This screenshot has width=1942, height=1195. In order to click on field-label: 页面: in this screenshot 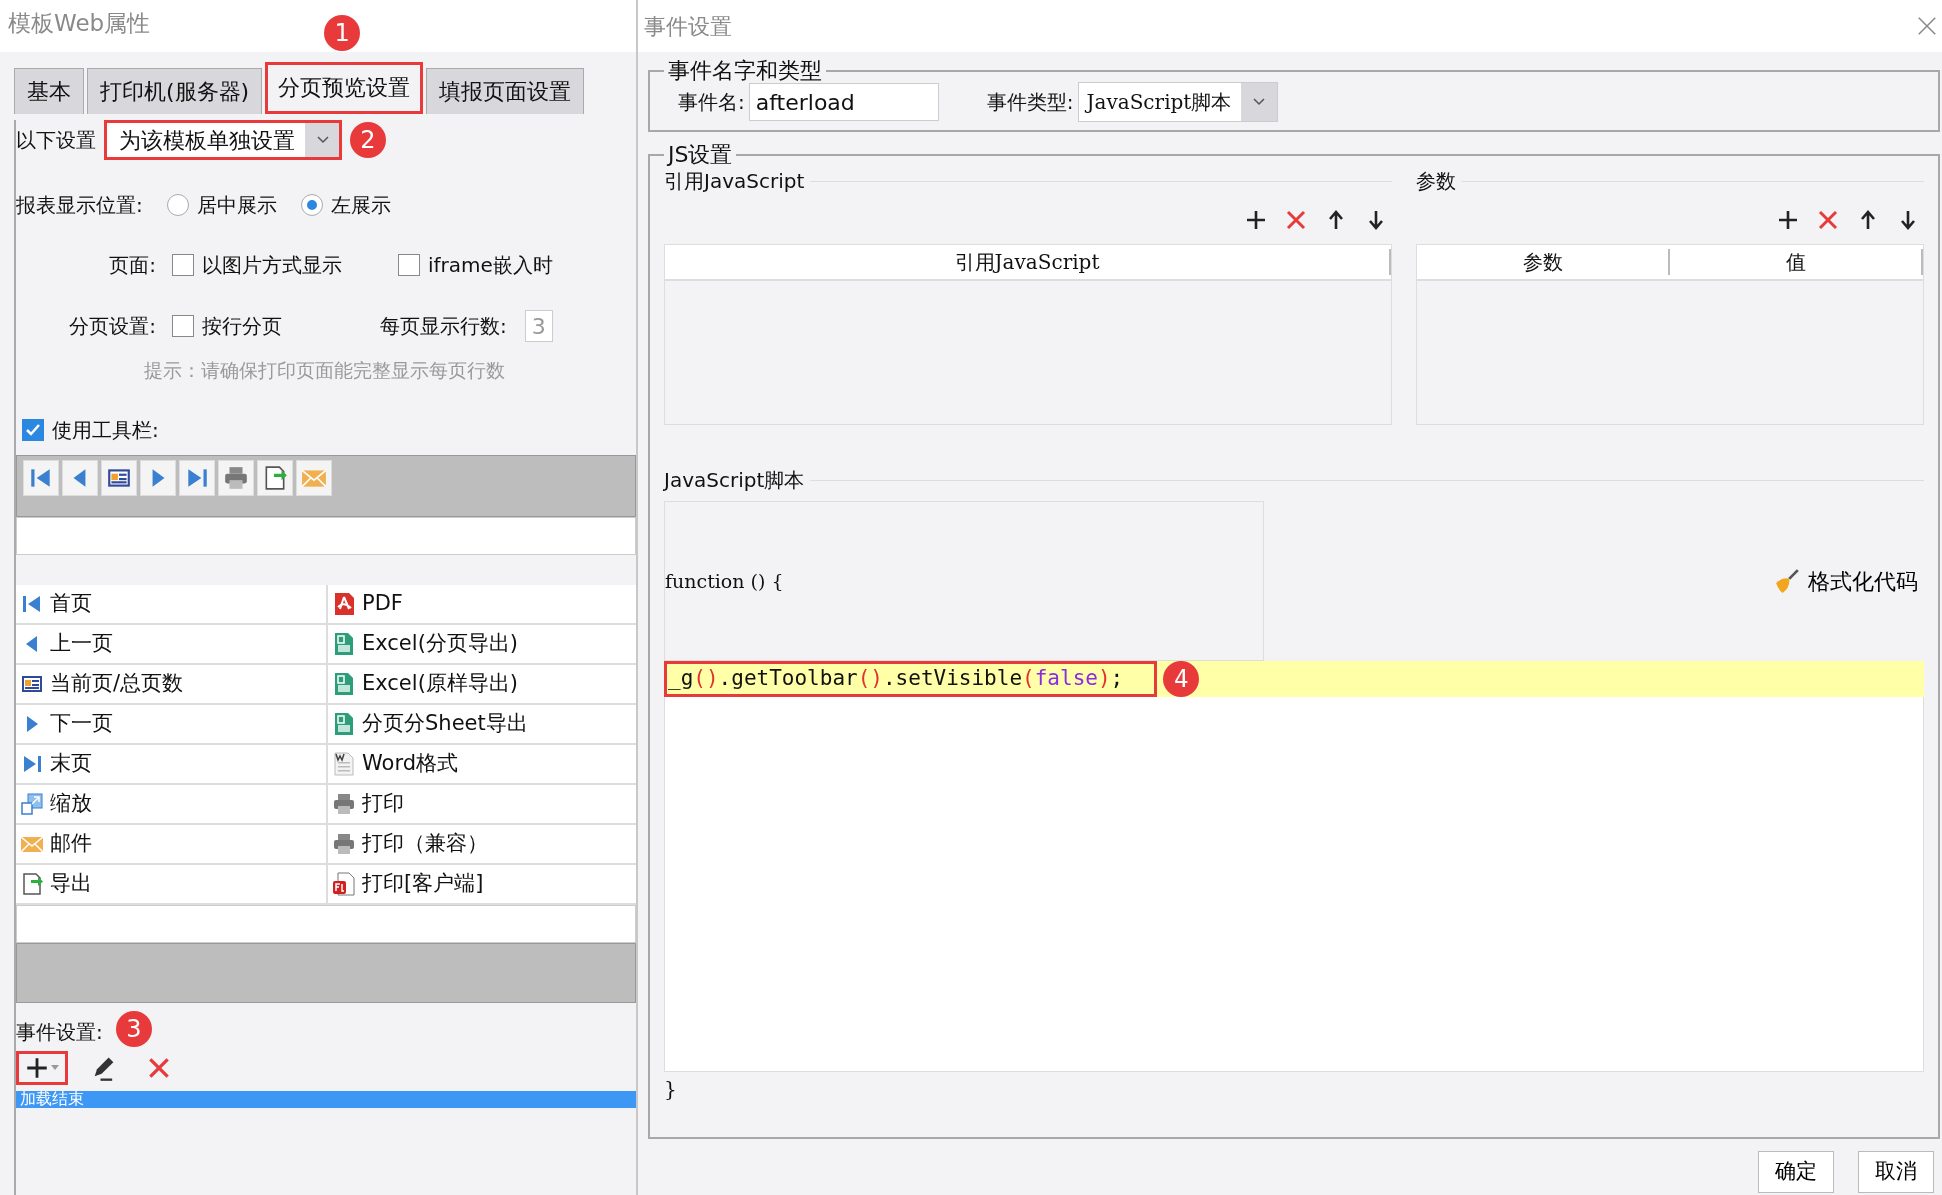, I will do `click(132, 265)`.